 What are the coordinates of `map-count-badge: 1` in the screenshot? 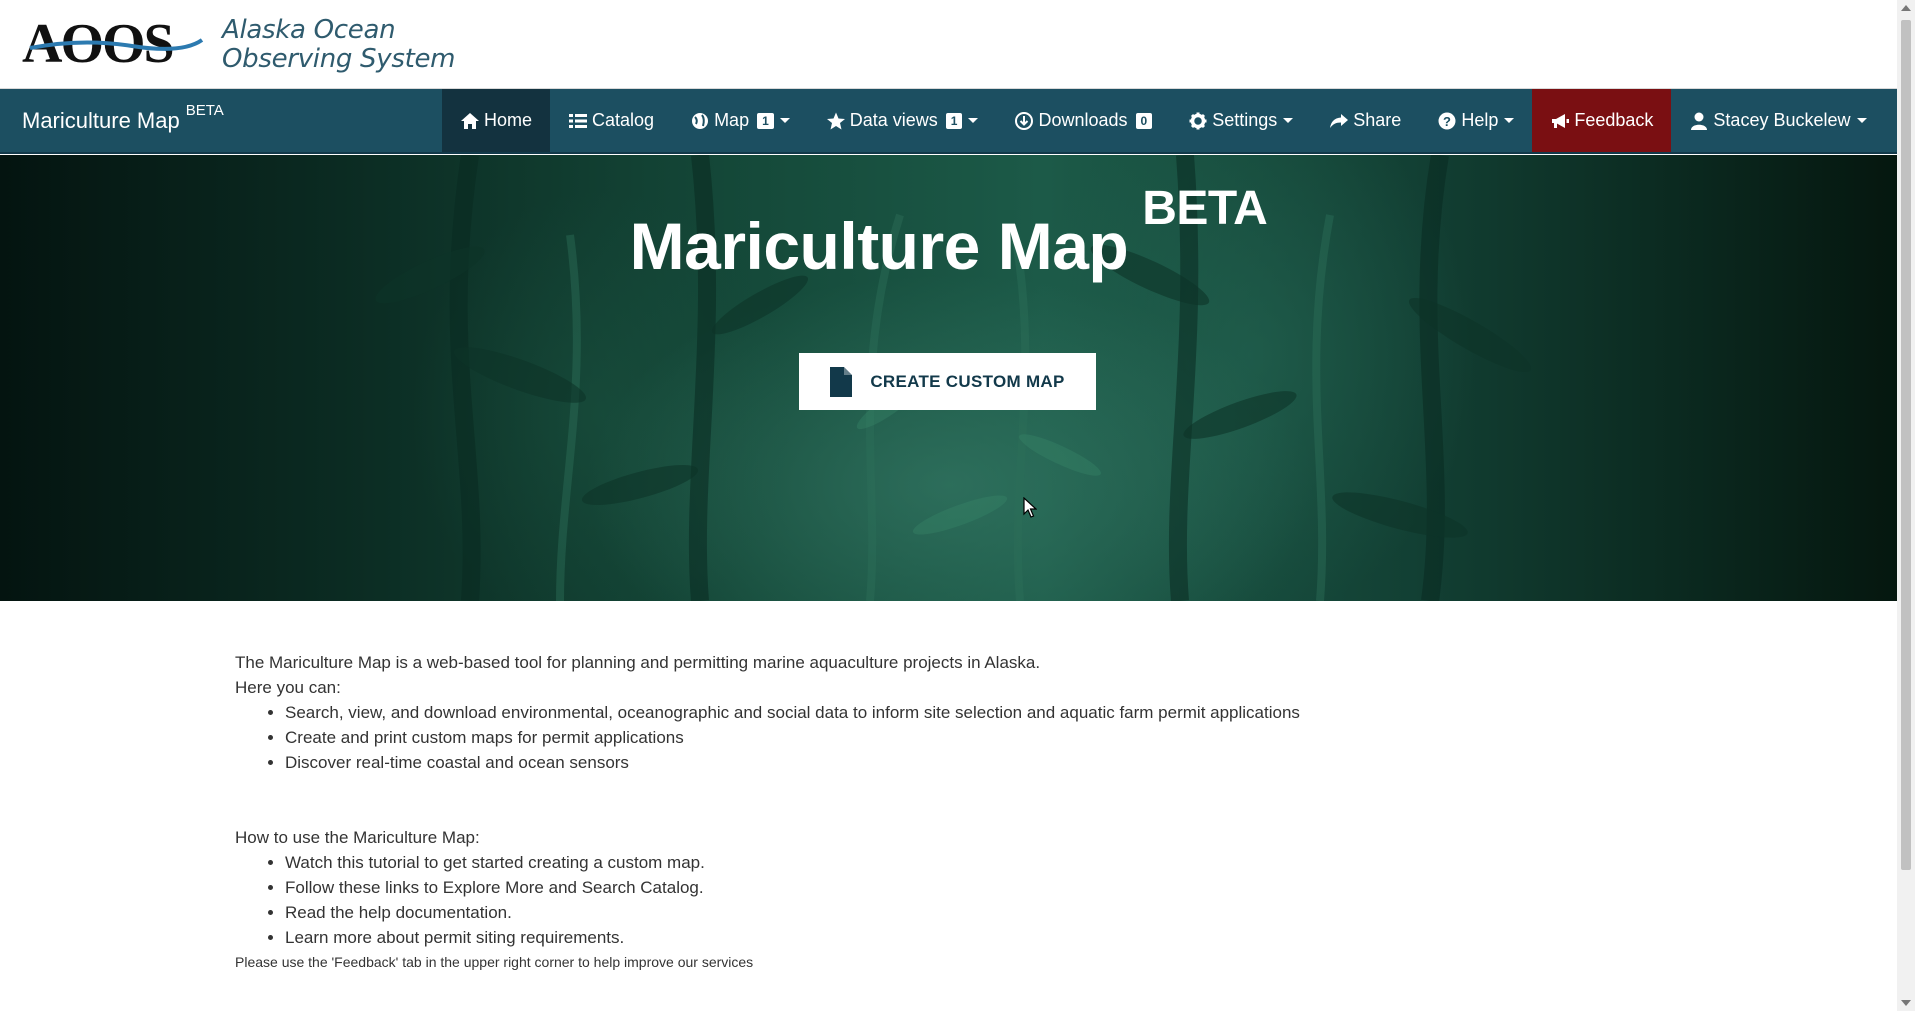 It's located at (765, 120).